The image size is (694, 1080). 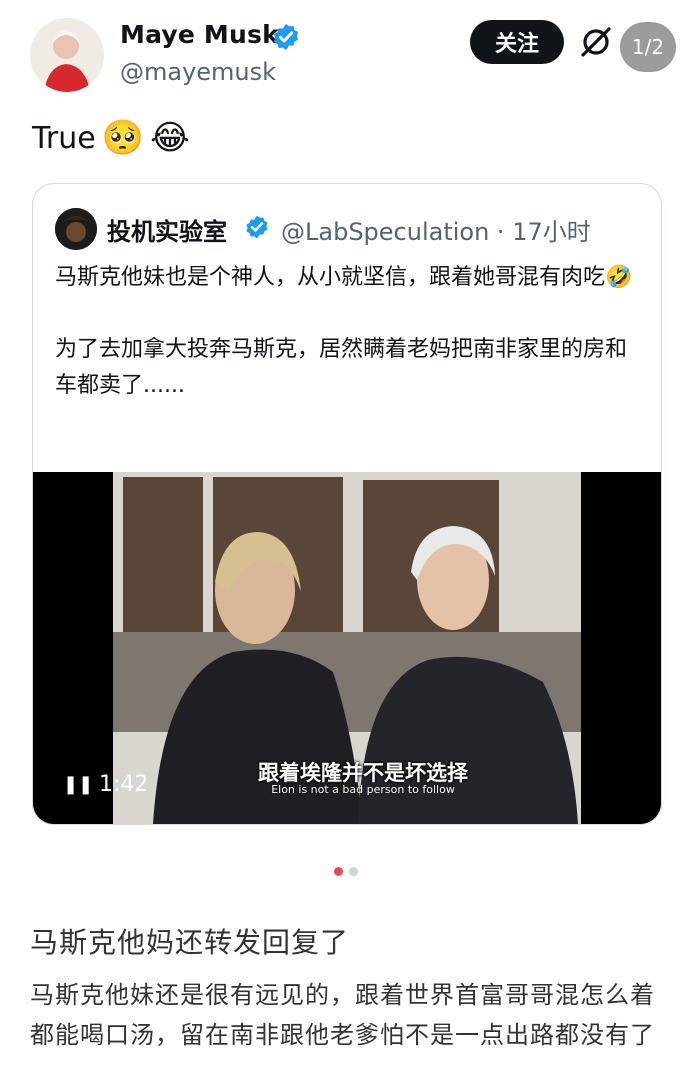 What do you see at coordinates (64, 138) in the screenshot?
I see `tweet-text-content: True` at bounding box center [64, 138].